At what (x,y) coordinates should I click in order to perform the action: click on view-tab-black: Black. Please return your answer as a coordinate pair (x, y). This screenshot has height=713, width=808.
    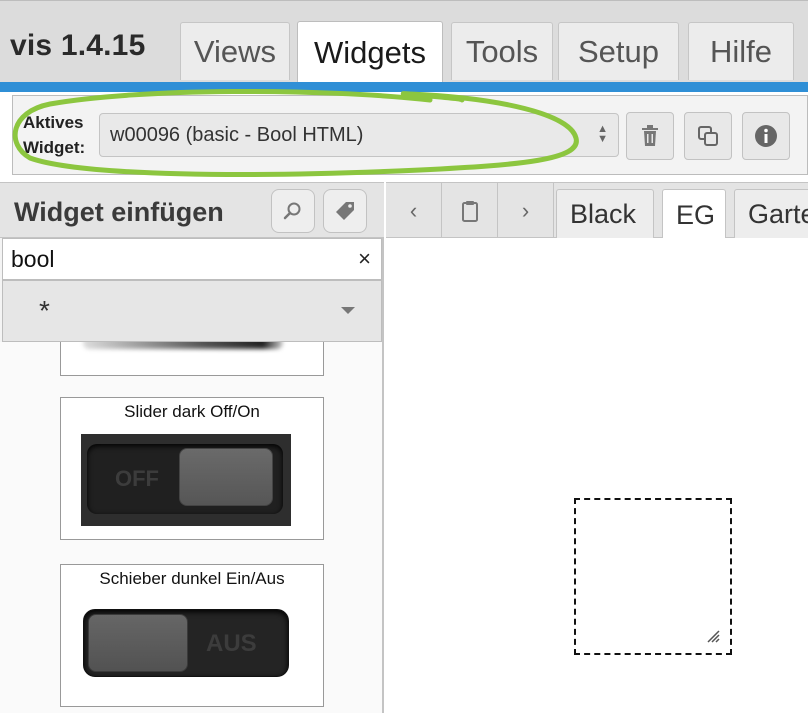
    Looking at the image, I should click on (605, 214).